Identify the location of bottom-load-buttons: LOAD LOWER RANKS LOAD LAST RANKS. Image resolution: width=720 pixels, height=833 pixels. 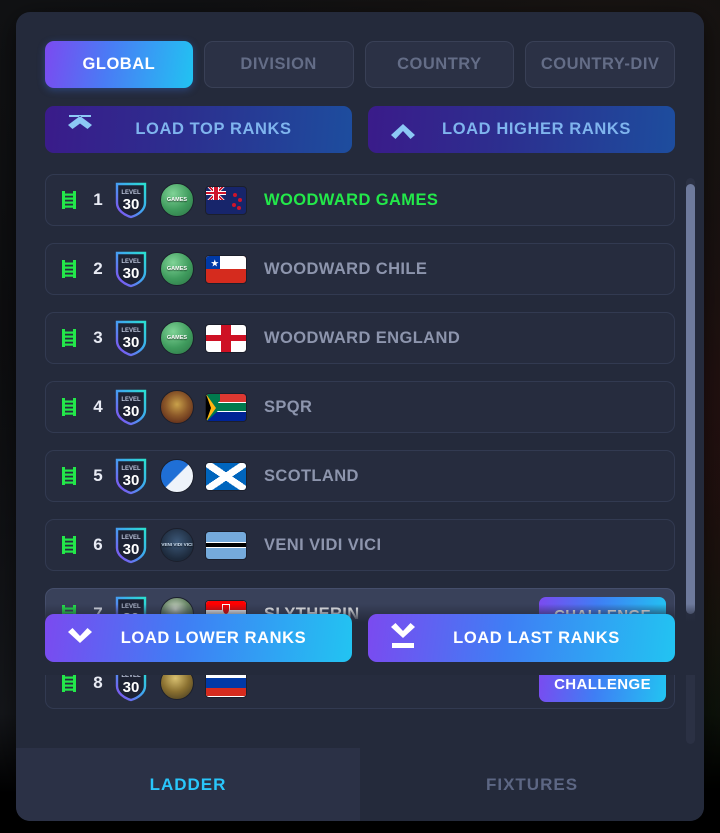
(360, 633).